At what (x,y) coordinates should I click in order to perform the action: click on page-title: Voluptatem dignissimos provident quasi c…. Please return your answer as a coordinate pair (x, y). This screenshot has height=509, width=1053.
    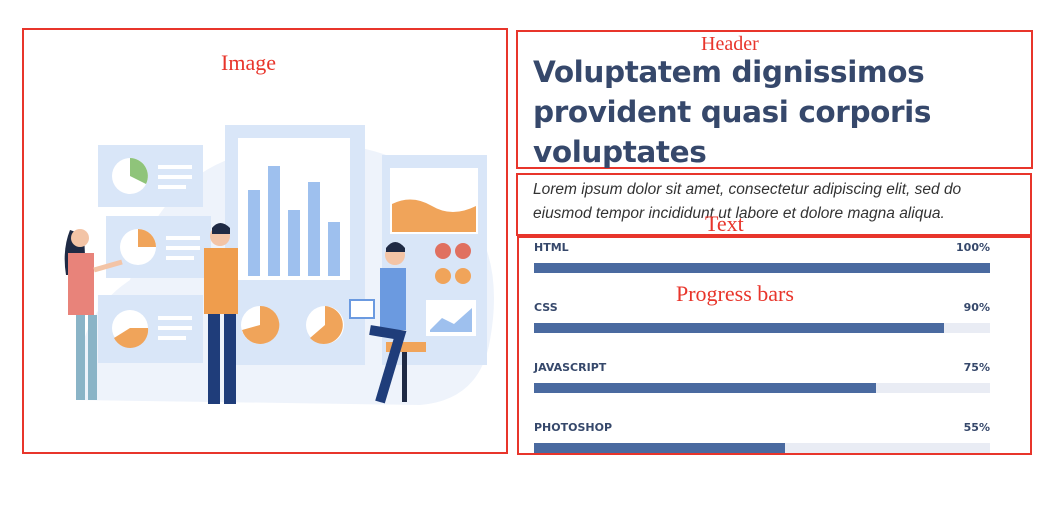
    Looking at the image, I should click on (732, 112).